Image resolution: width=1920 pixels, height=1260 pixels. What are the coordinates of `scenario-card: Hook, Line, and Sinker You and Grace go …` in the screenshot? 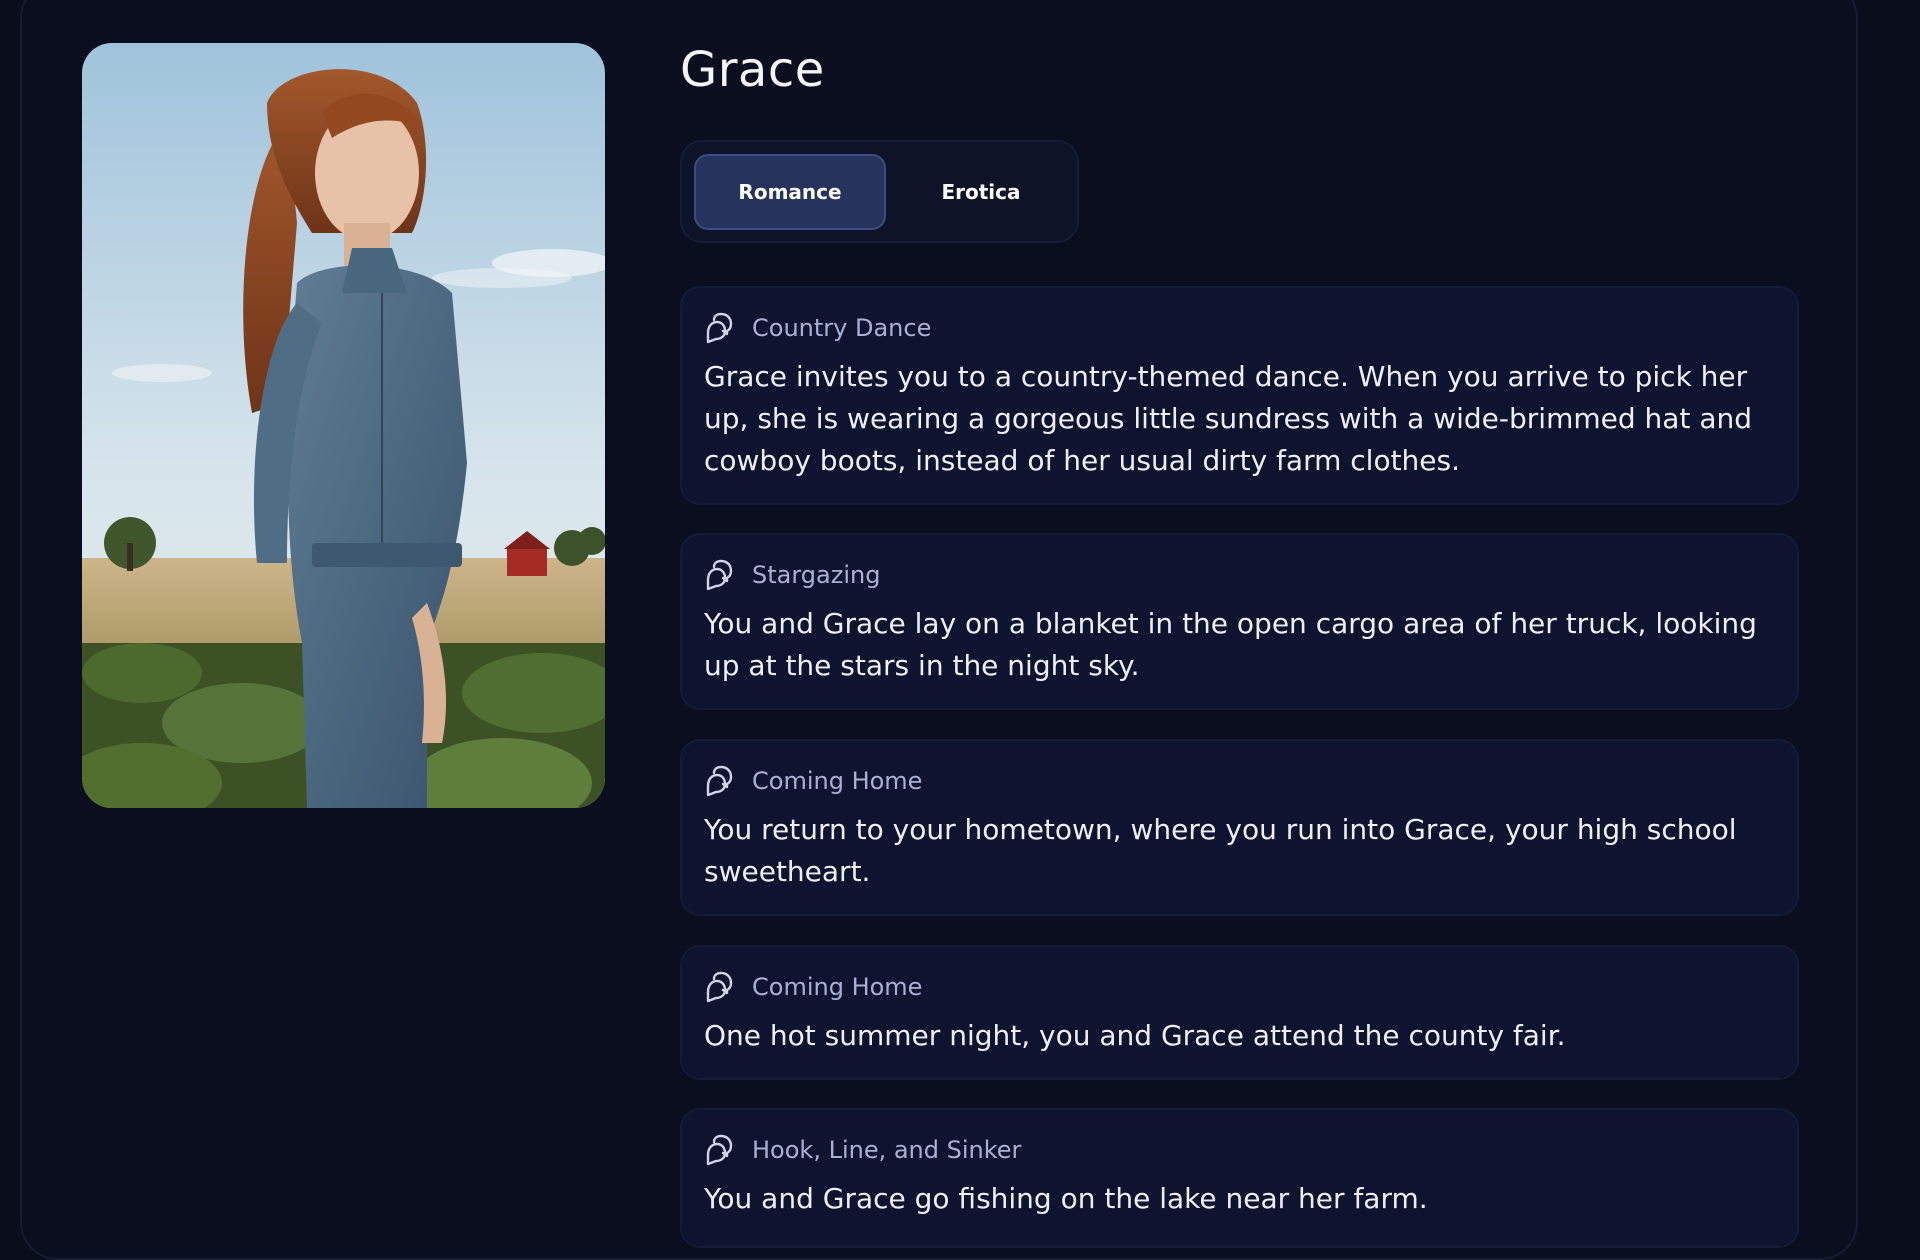 It's located at (1239, 1178).